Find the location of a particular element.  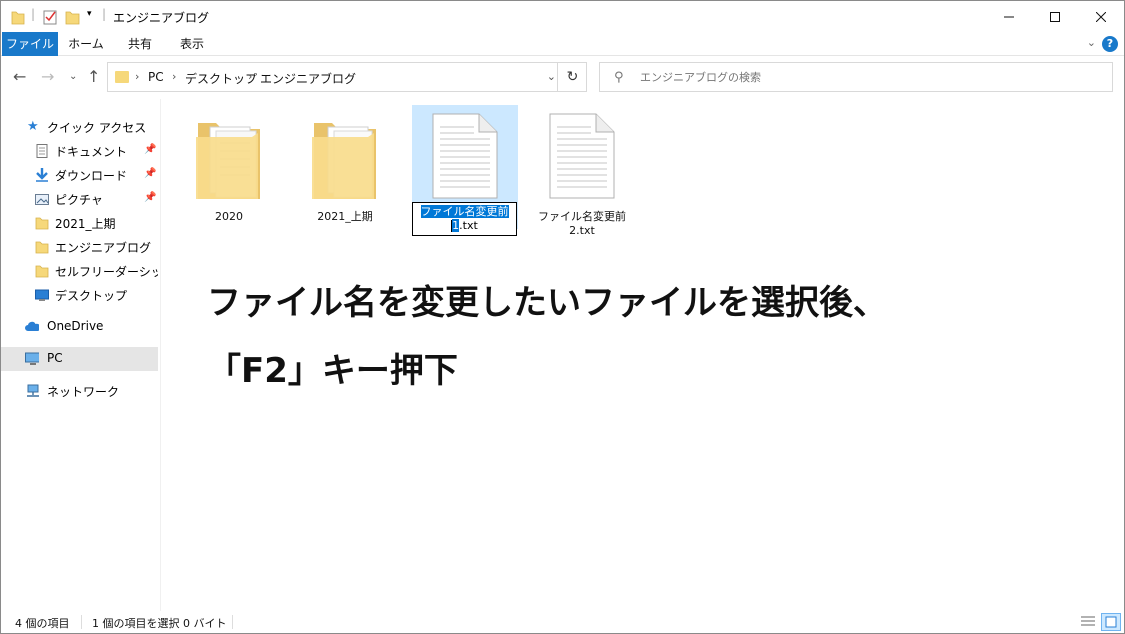

file-name: ファイル名変更前 2.txt is located at coordinates (582, 224).